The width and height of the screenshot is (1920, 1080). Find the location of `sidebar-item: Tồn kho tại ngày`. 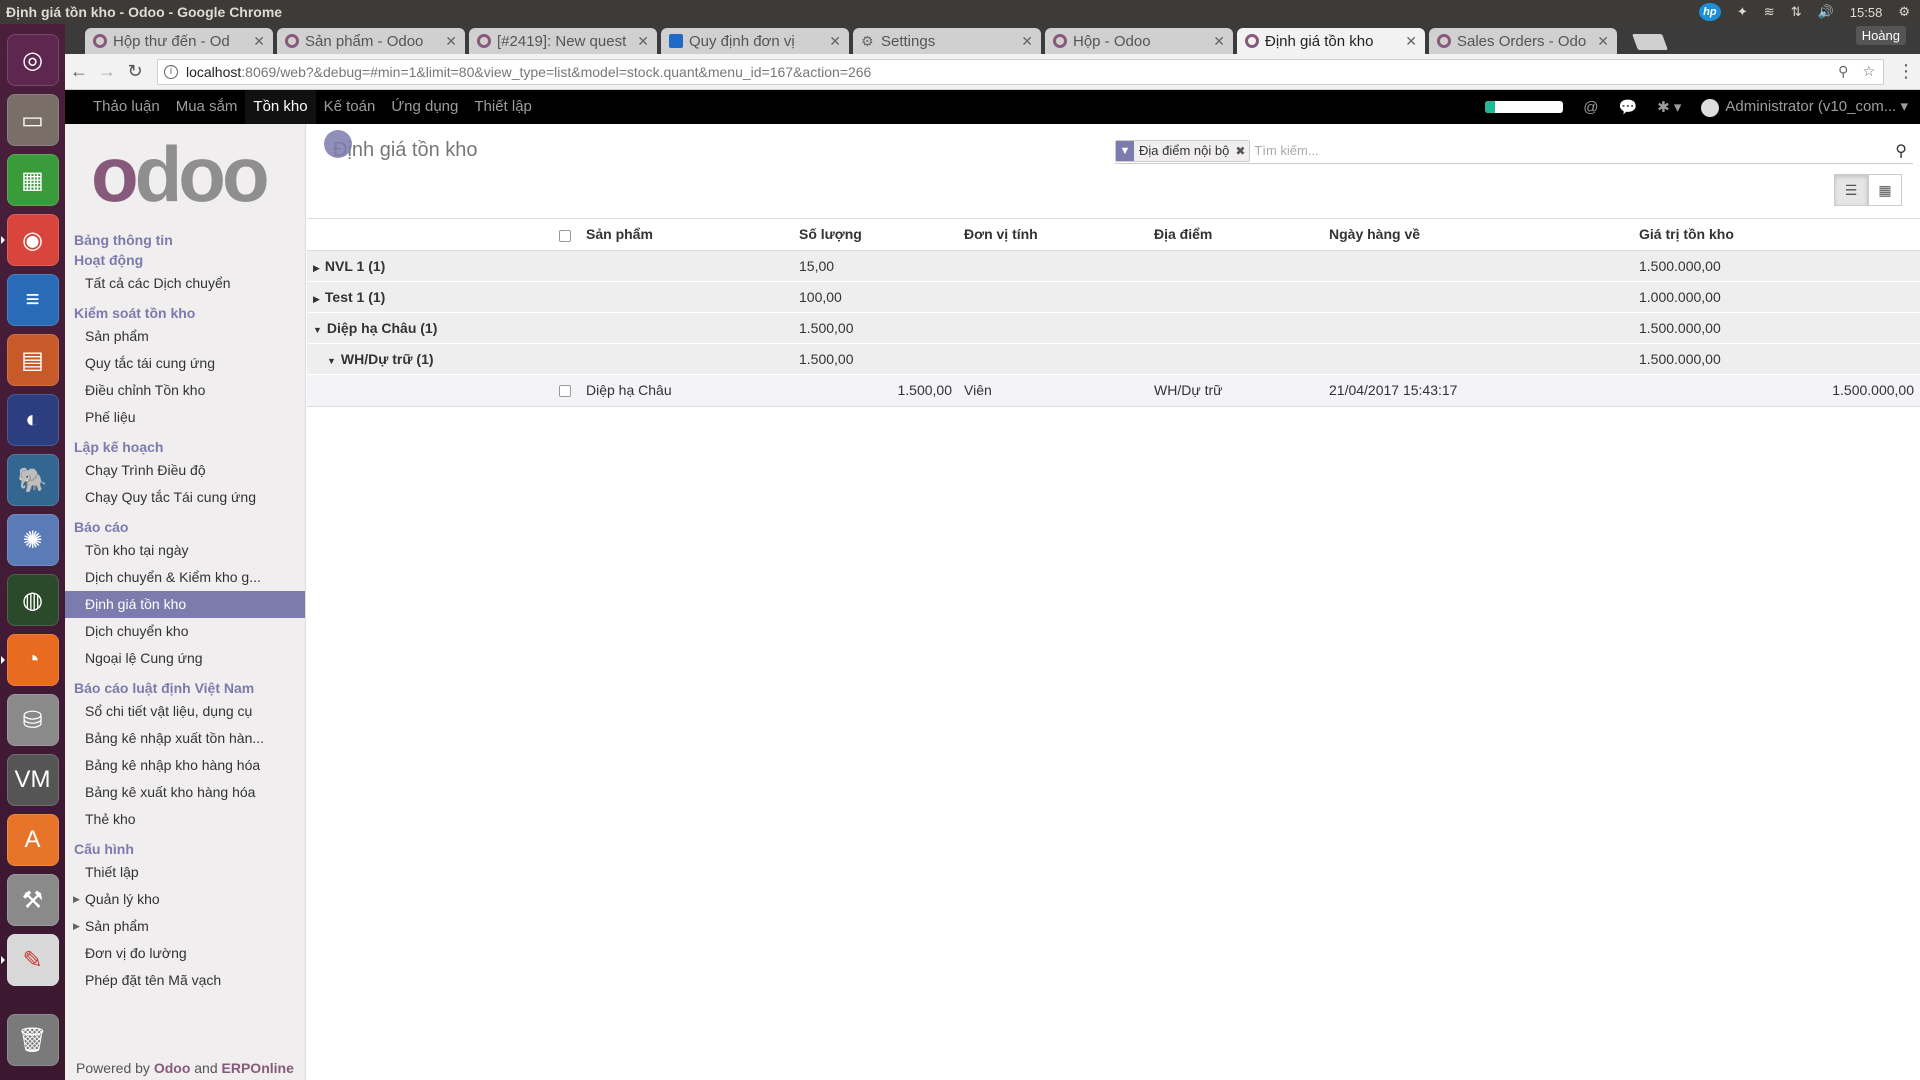

sidebar-item: Tồn kho tại ngày is located at coordinates (185, 550).